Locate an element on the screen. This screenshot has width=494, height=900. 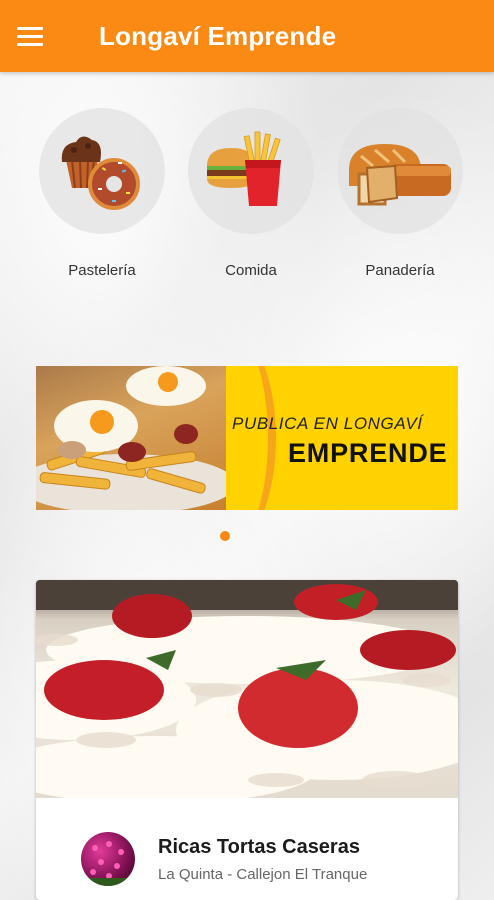
listing-location: La Quinta - Callejon El Tranque is located at coordinates (263, 874).